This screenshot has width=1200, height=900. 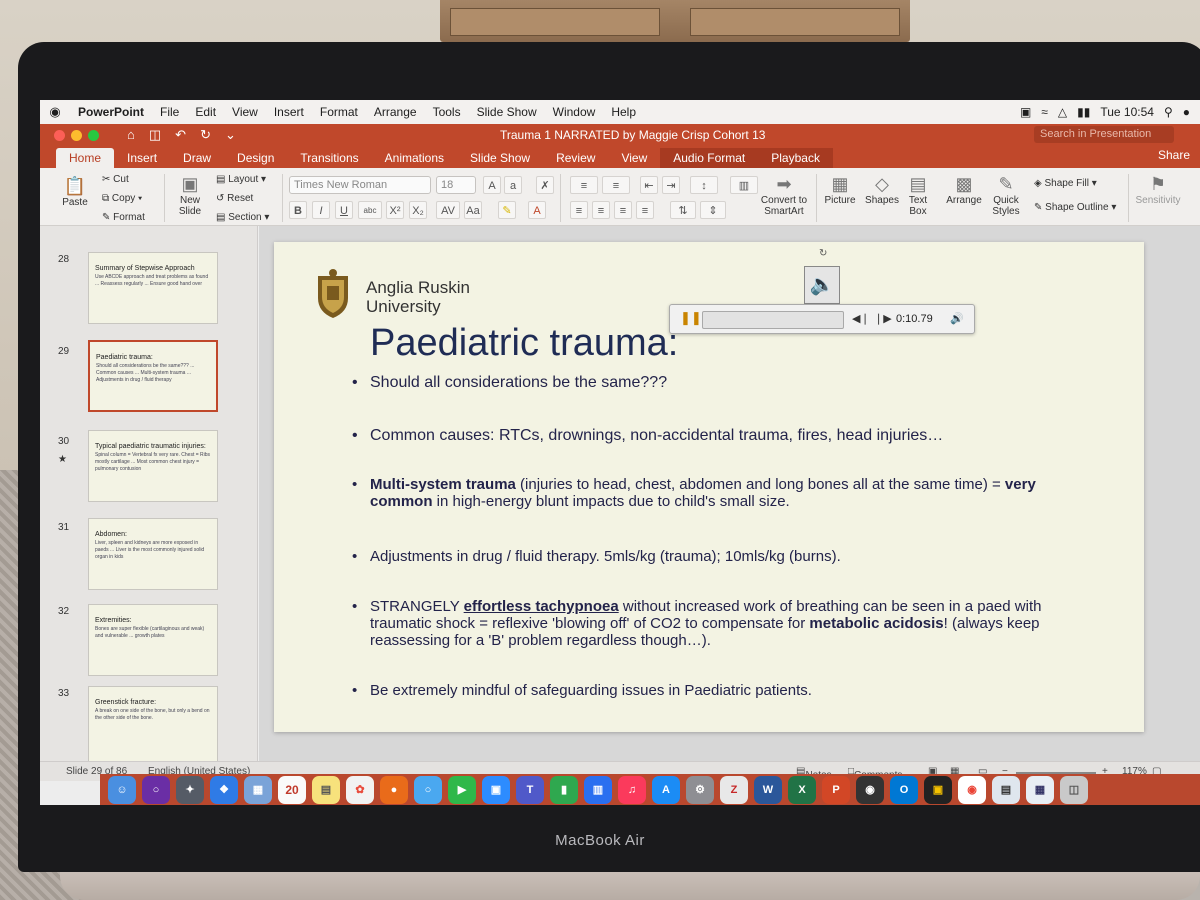 I want to click on picture-button: ▦ Picture, so click(x=840, y=190).